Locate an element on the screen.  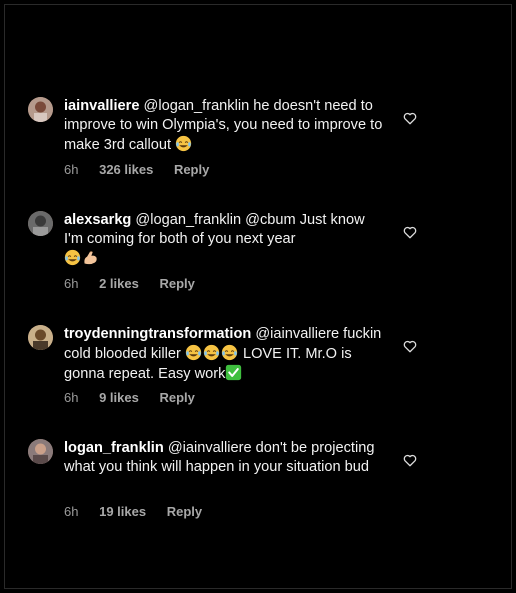
comment-username: troydenningtransformation is located at coordinates (157, 334).